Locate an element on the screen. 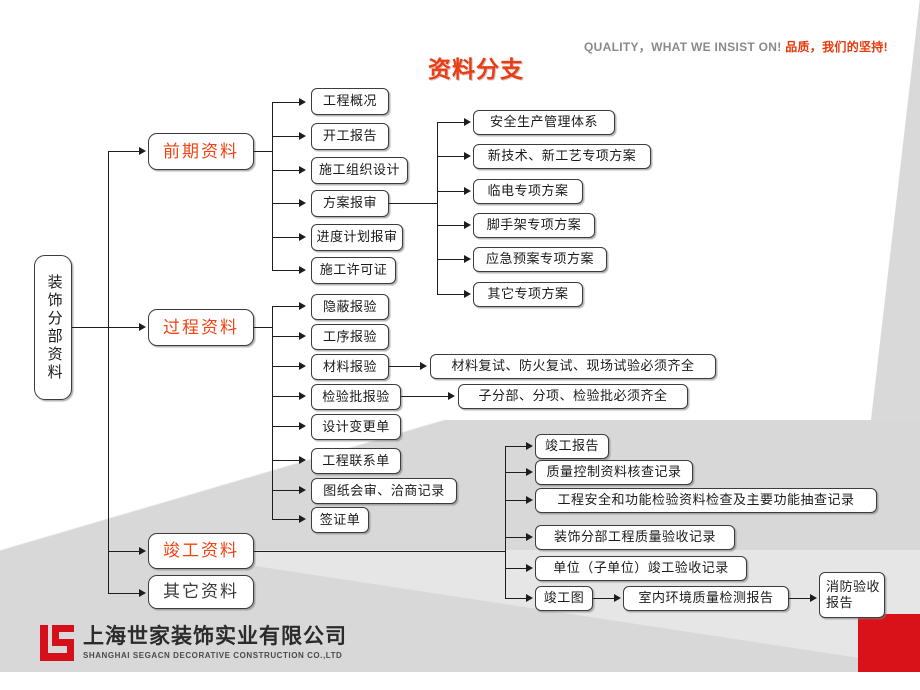 This screenshot has height=690, width=920. node-cailiaobaoyan: 材料报验 is located at coordinates (350, 367).